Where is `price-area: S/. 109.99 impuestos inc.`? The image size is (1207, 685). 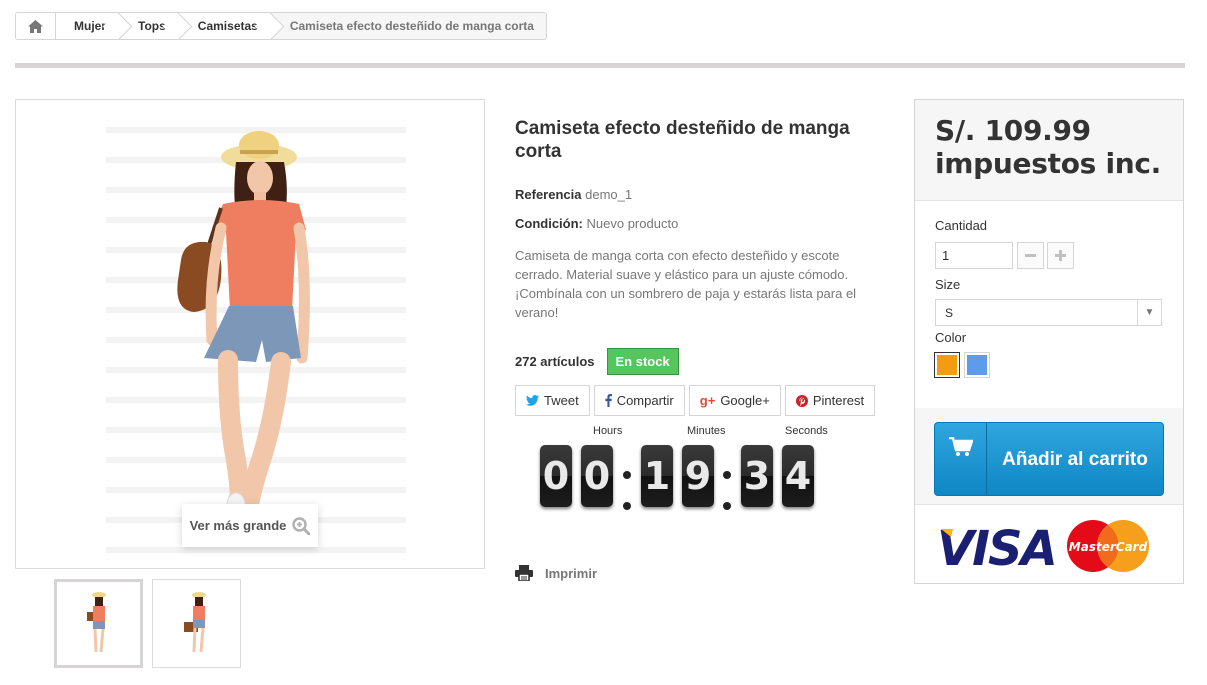
price-area: S/. 109.99 impuestos inc. is located at coordinates (1049, 150).